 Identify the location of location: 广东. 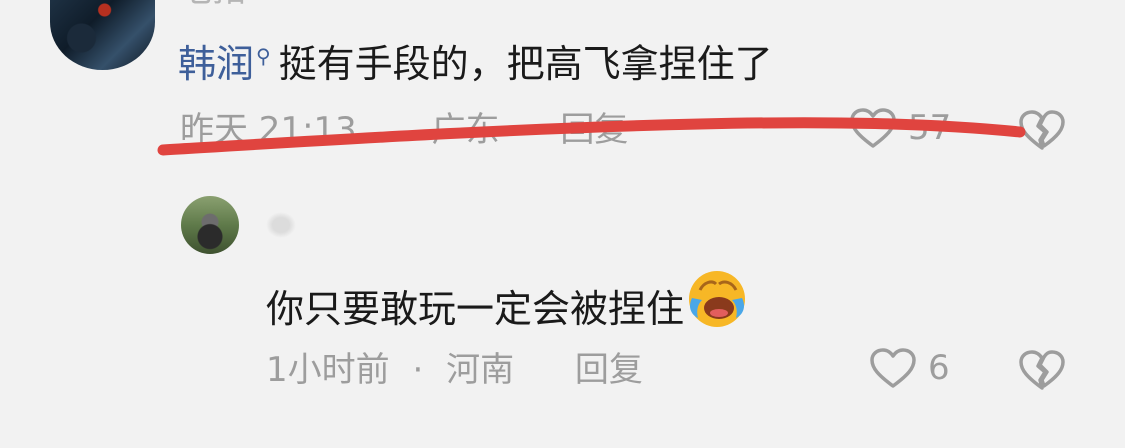
(465, 130).